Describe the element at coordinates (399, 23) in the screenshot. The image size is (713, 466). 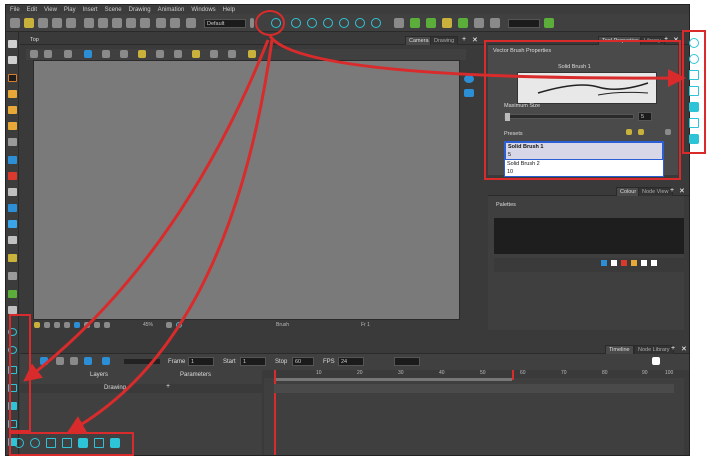
I see `deform-icon` at that location.